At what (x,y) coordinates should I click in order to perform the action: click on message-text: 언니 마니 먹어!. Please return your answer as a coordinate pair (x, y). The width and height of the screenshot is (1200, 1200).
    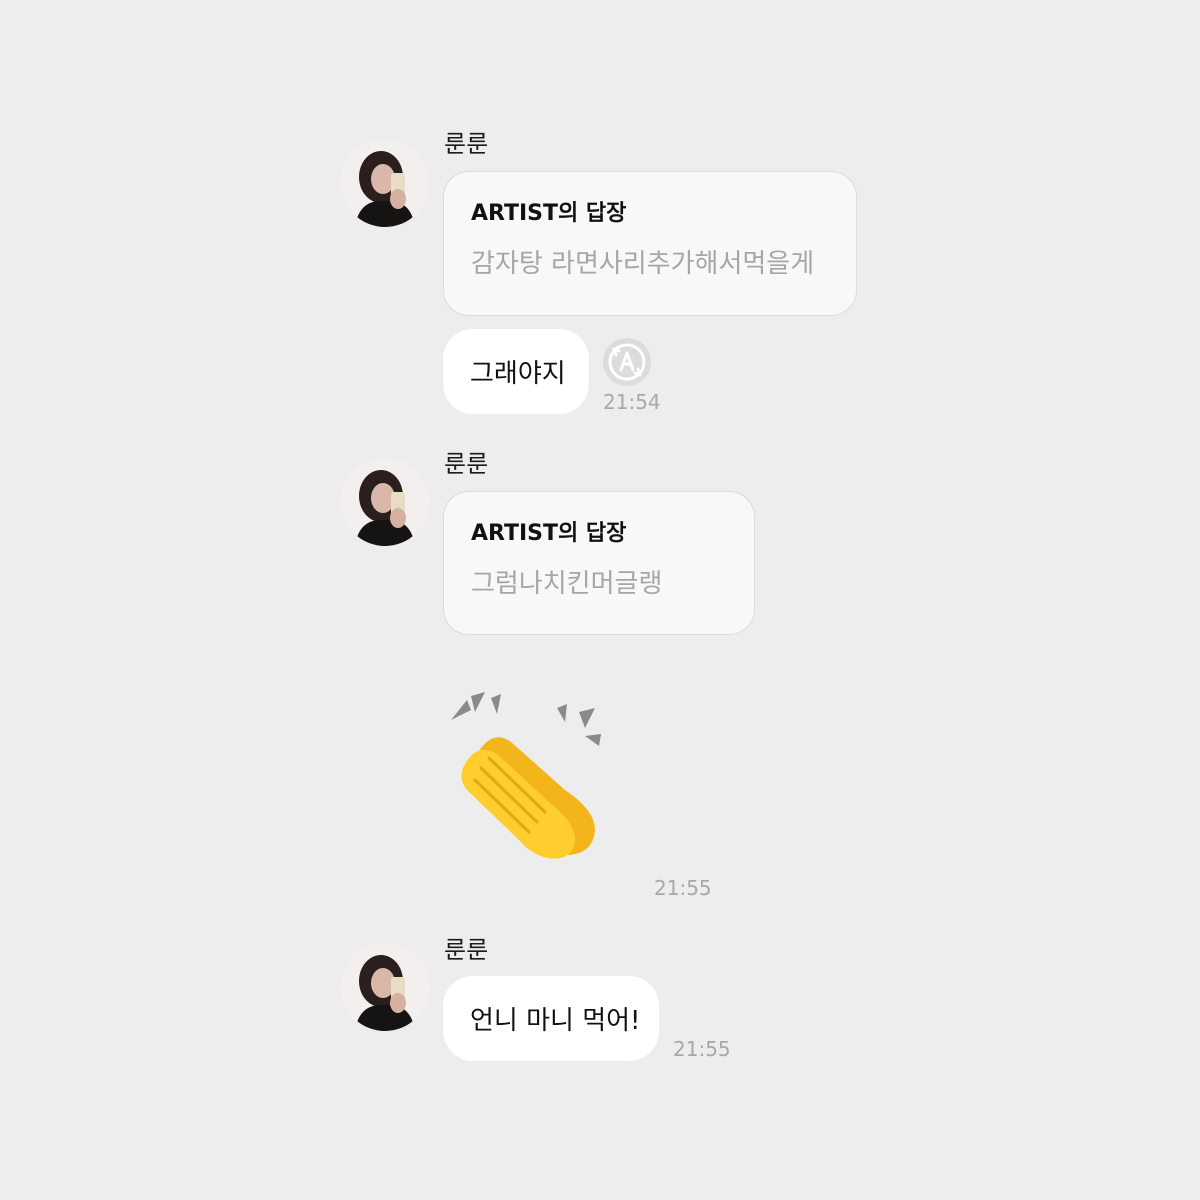
    Looking at the image, I should click on (555, 1021).